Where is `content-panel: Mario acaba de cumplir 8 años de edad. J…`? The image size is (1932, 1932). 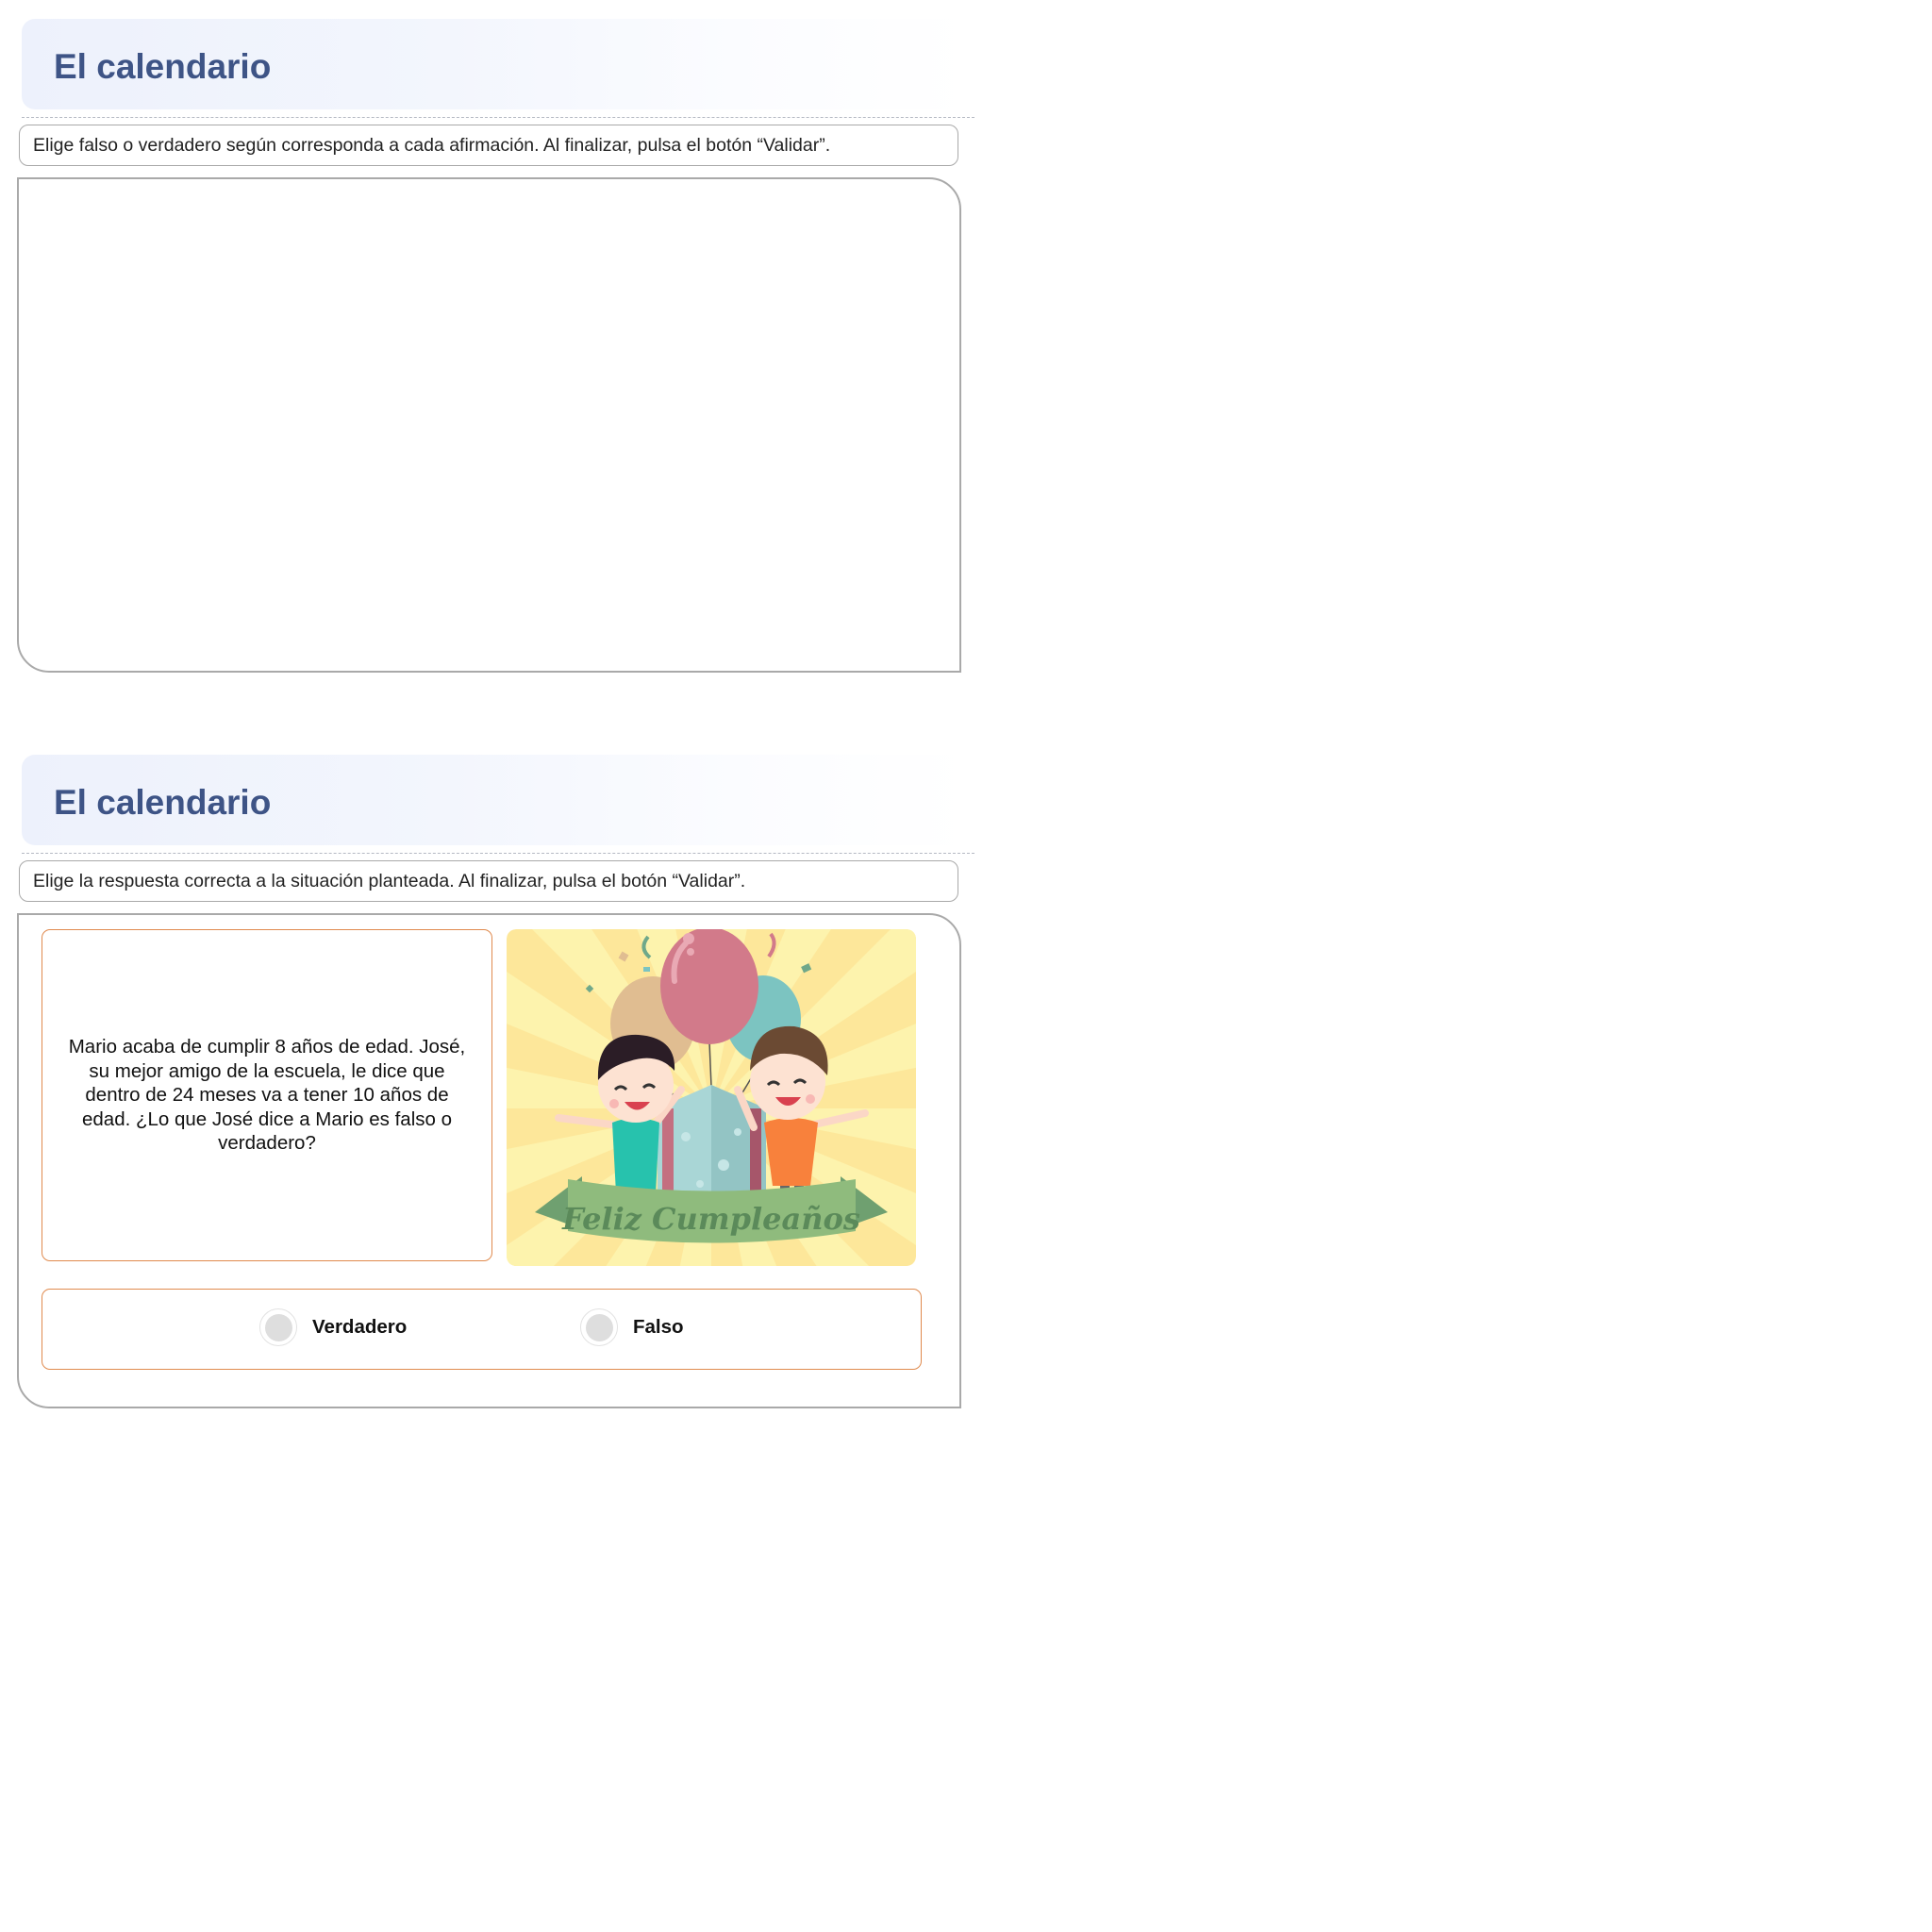 content-panel: Mario acaba de cumplir 8 años de edad. J… is located at coordinates (489, 1160).